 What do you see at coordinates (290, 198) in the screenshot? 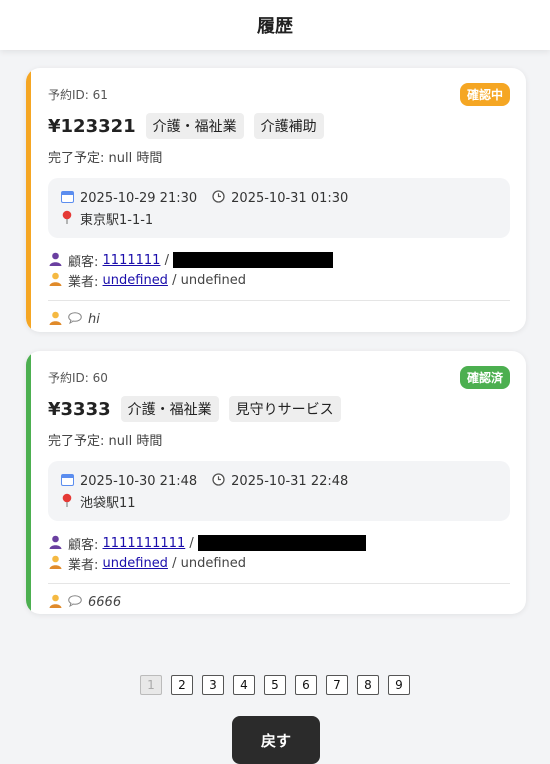
I see `end-time: 2025-10-31 01:30` at bounding box center [290, 198].